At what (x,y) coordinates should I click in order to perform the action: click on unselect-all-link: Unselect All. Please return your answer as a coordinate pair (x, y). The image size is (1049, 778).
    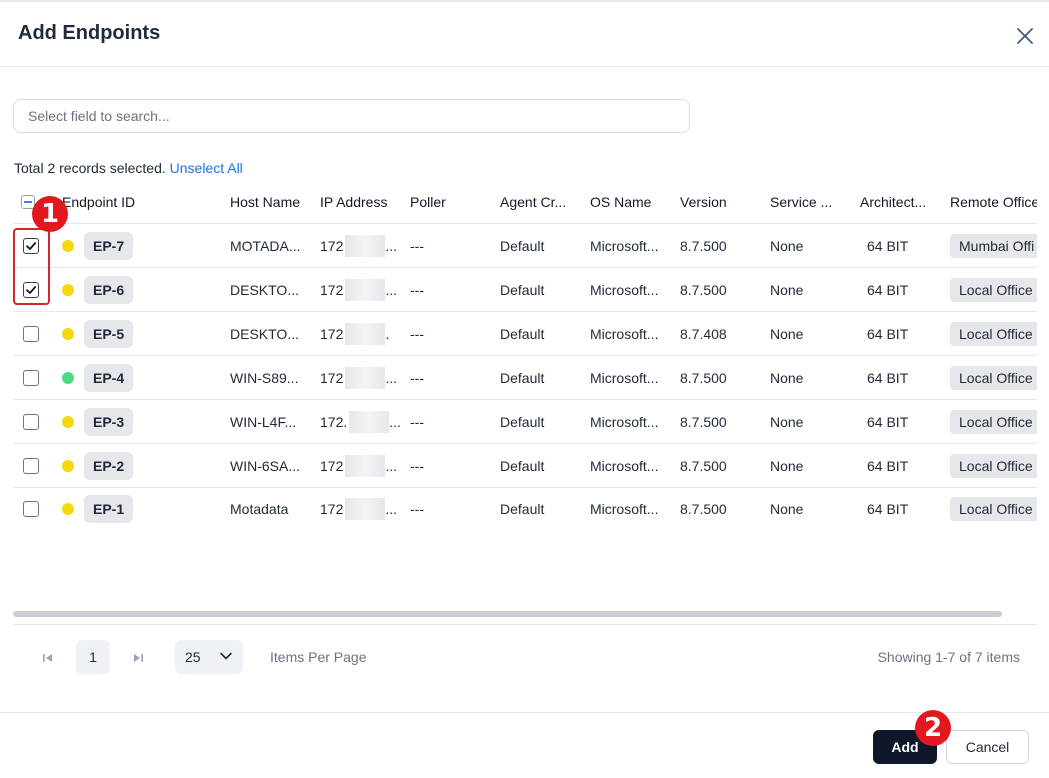
    Looking at the image, I should click on (206, 168).